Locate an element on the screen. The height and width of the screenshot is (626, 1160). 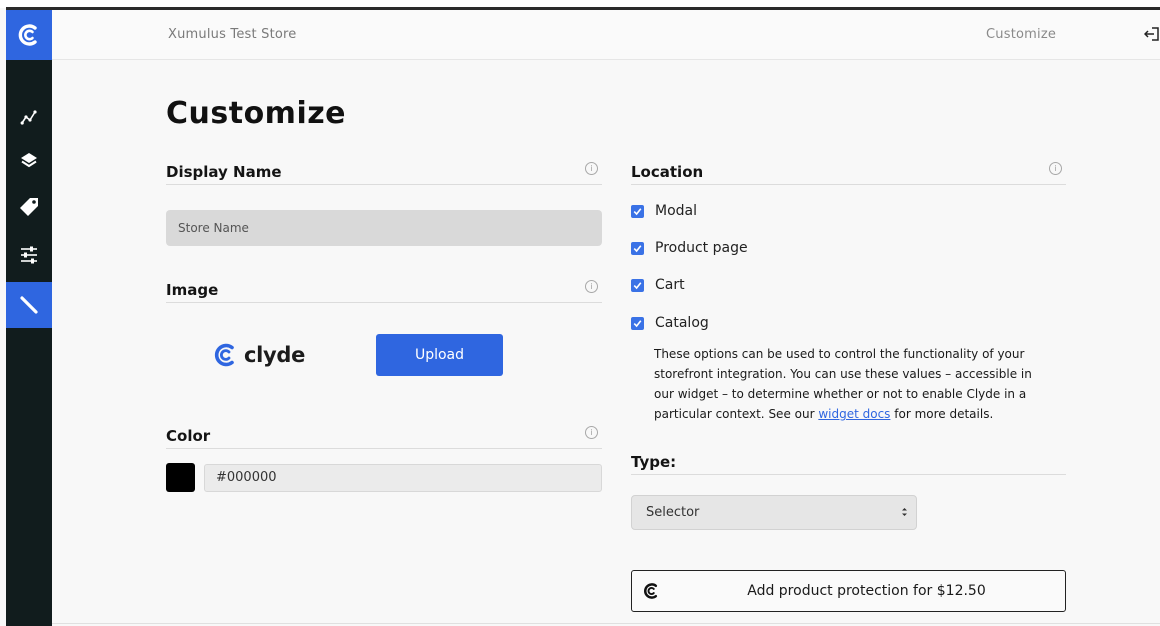
location-option-cart: Cart is located at coordinates (658, 285).